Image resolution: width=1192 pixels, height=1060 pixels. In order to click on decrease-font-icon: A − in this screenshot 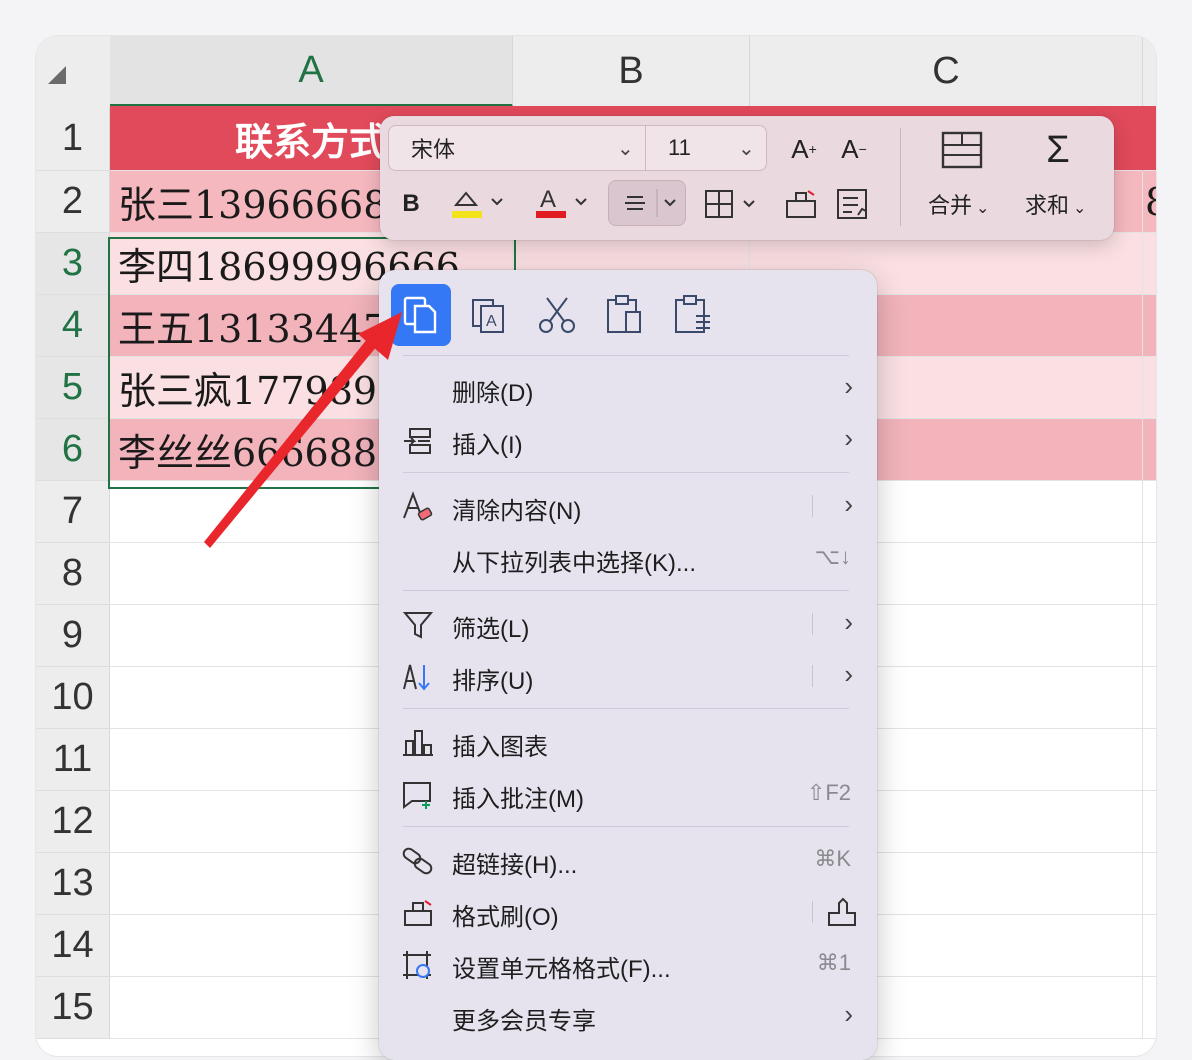, I will do `click(854, 149)`.